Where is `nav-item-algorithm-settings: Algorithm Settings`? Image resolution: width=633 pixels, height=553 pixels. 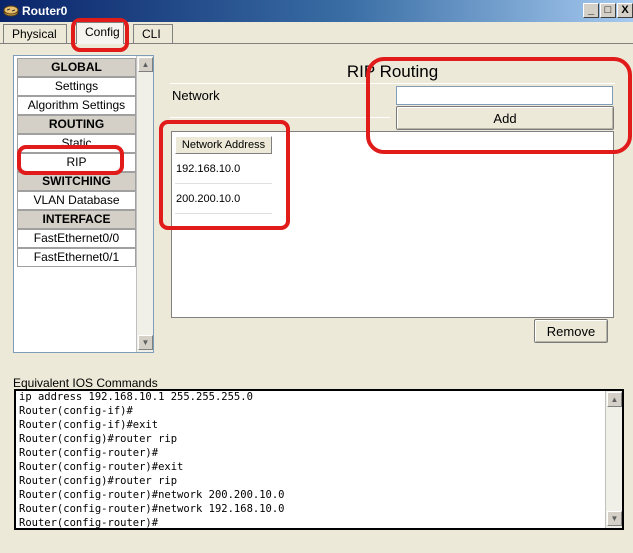
nav-item-algorithm-settings: Algorithm Settings is located at coordinates (76, 105).